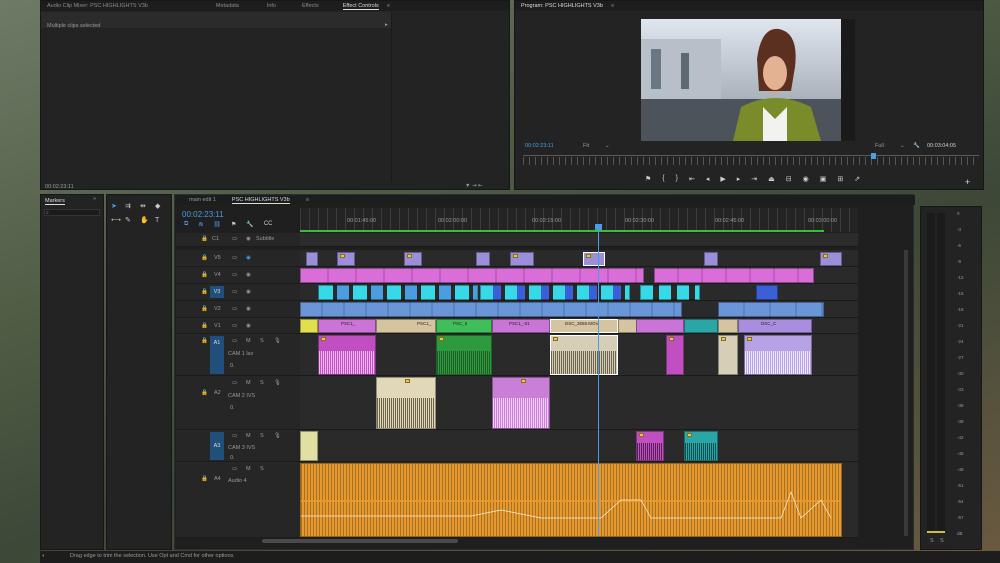 This screenshot has height=563, width=1000. Describe the element at coordinates (942, 541) in the screenshot. I see `meter-solo-button: S` at that location.